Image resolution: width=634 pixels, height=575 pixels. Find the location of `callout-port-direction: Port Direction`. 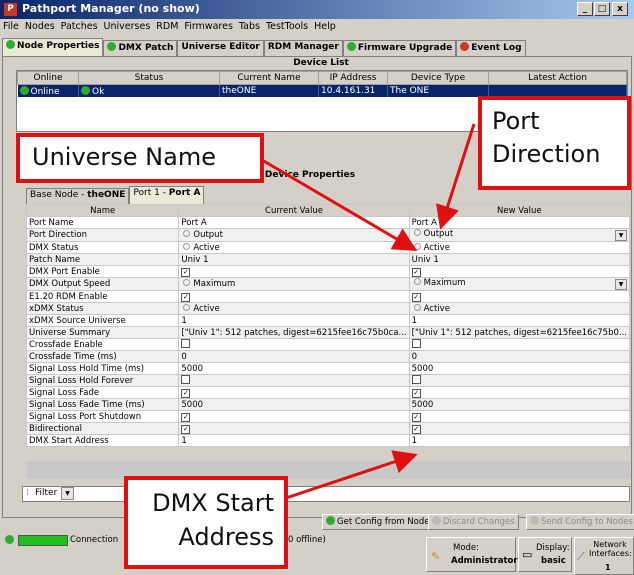

callout-port-direction: Port Direction is located at coordinates (554, 143).